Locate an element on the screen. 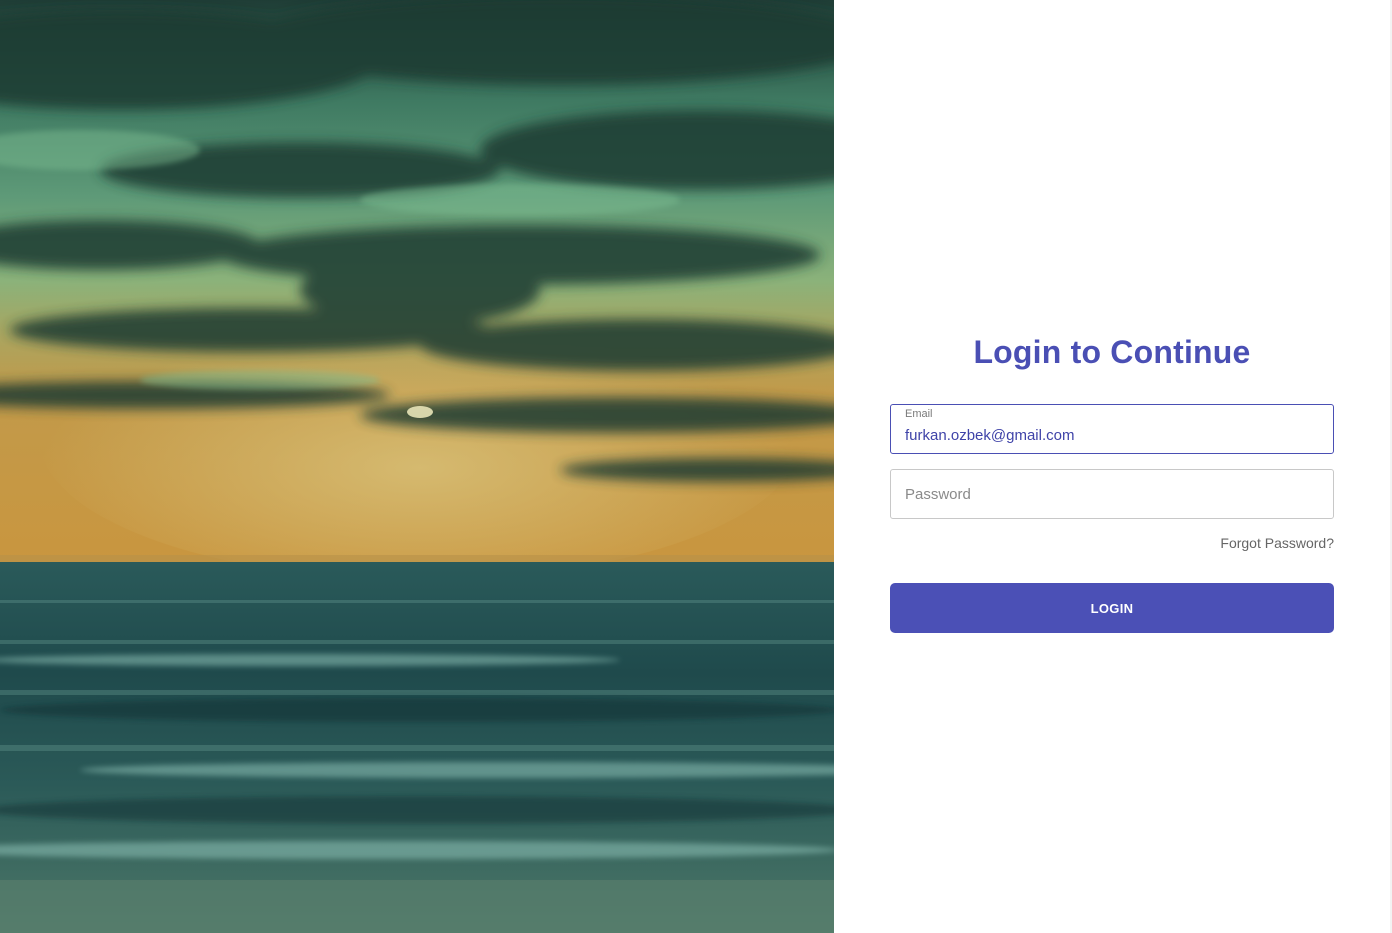  password-input is located at coordinates (1112, 494).